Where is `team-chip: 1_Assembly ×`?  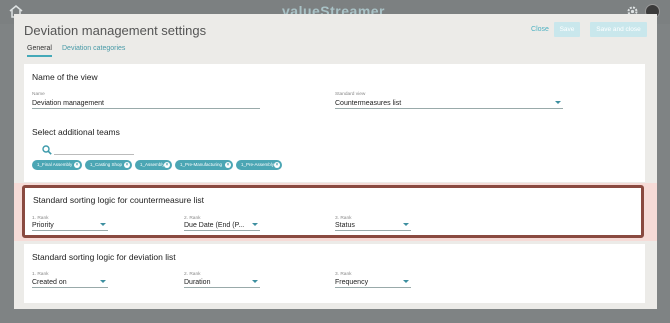 team-chip: 1_Assembly × is located at coordinates (153, 165).